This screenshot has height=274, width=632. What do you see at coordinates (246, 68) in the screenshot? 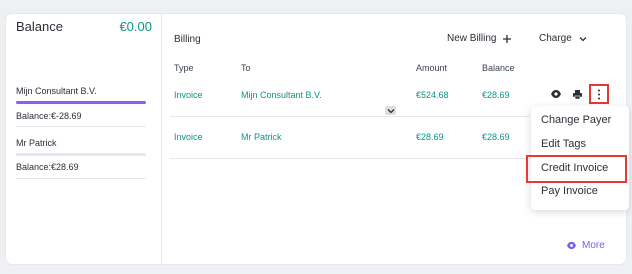
I see `column-header-to: To` at bounding box center [246, 68].